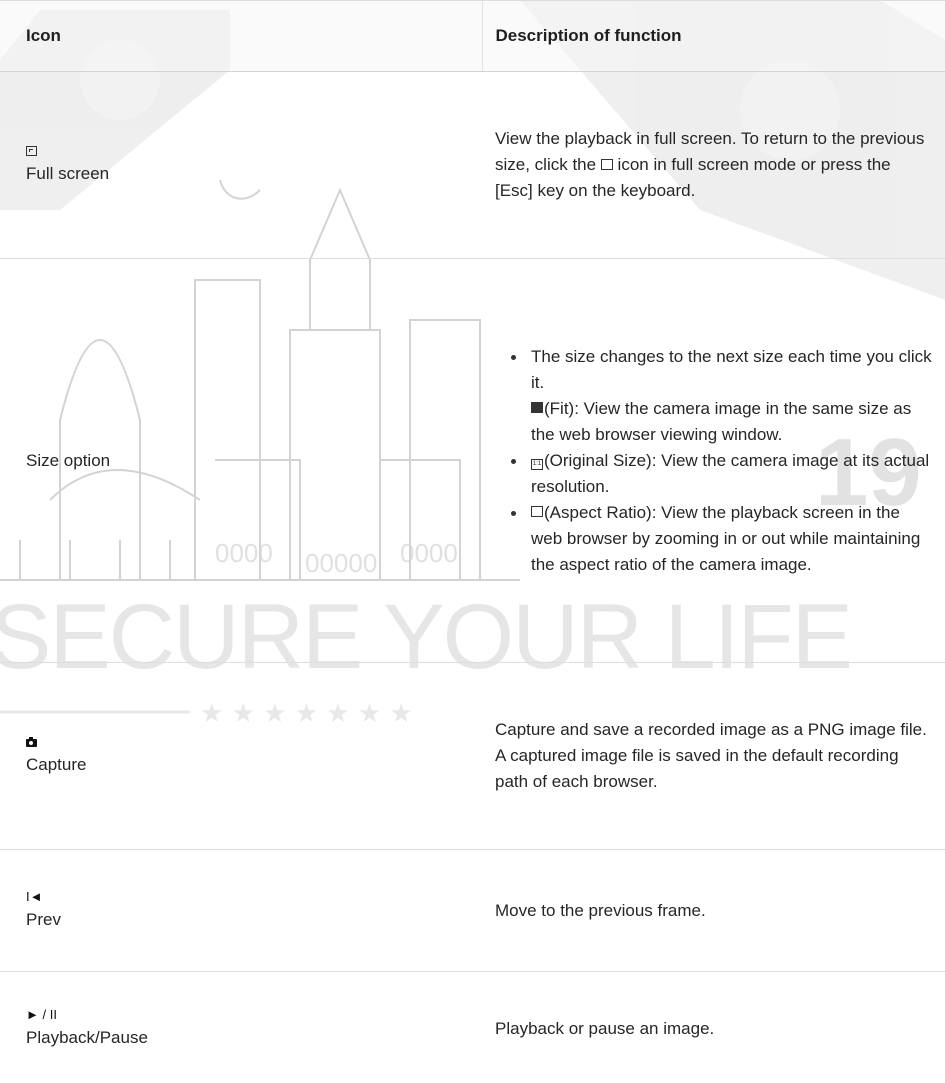 This screenshot has width=945, height=1083. I want to click on capture-label: Capture, so click(56, 764).